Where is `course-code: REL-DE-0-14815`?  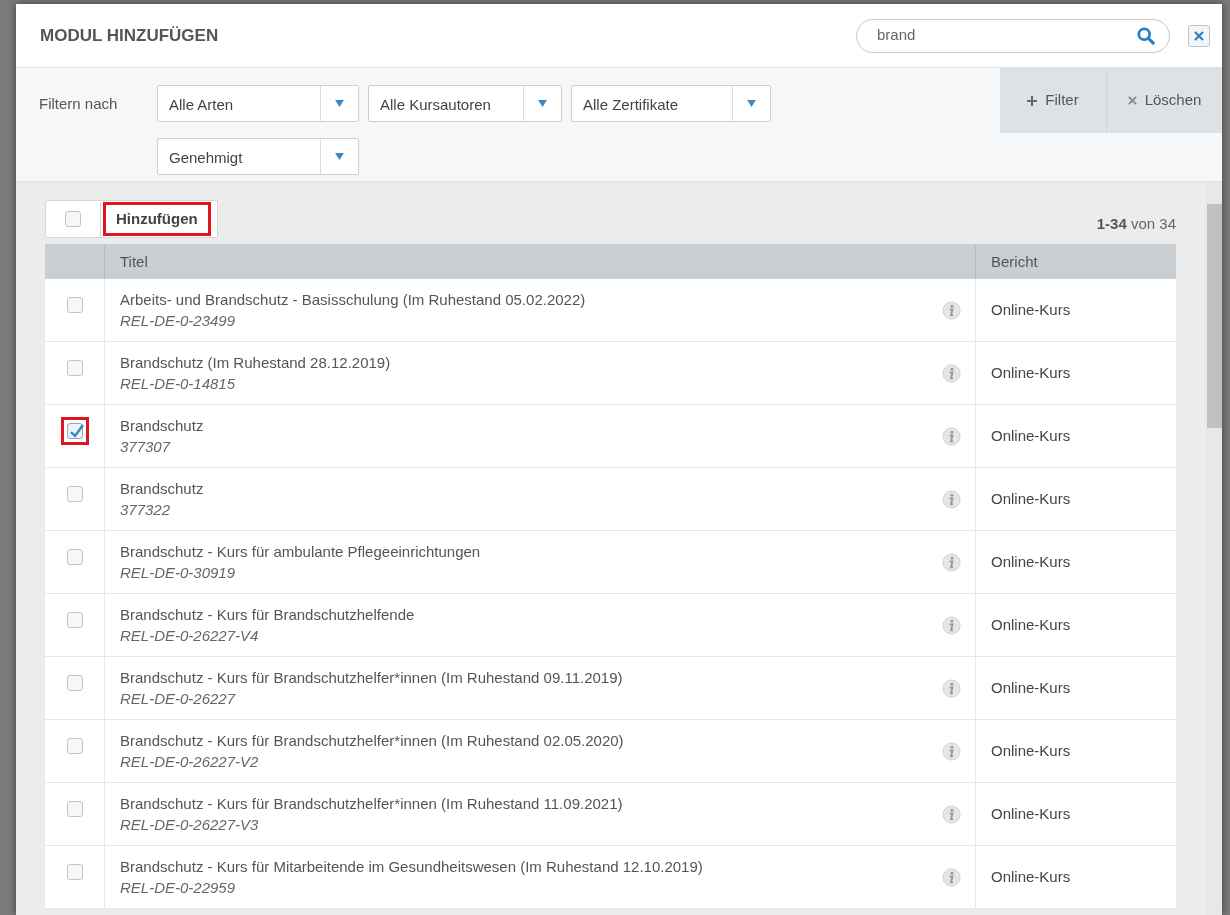 course-code: REL-DE-0-14815 is located at coordinates (178, 383).